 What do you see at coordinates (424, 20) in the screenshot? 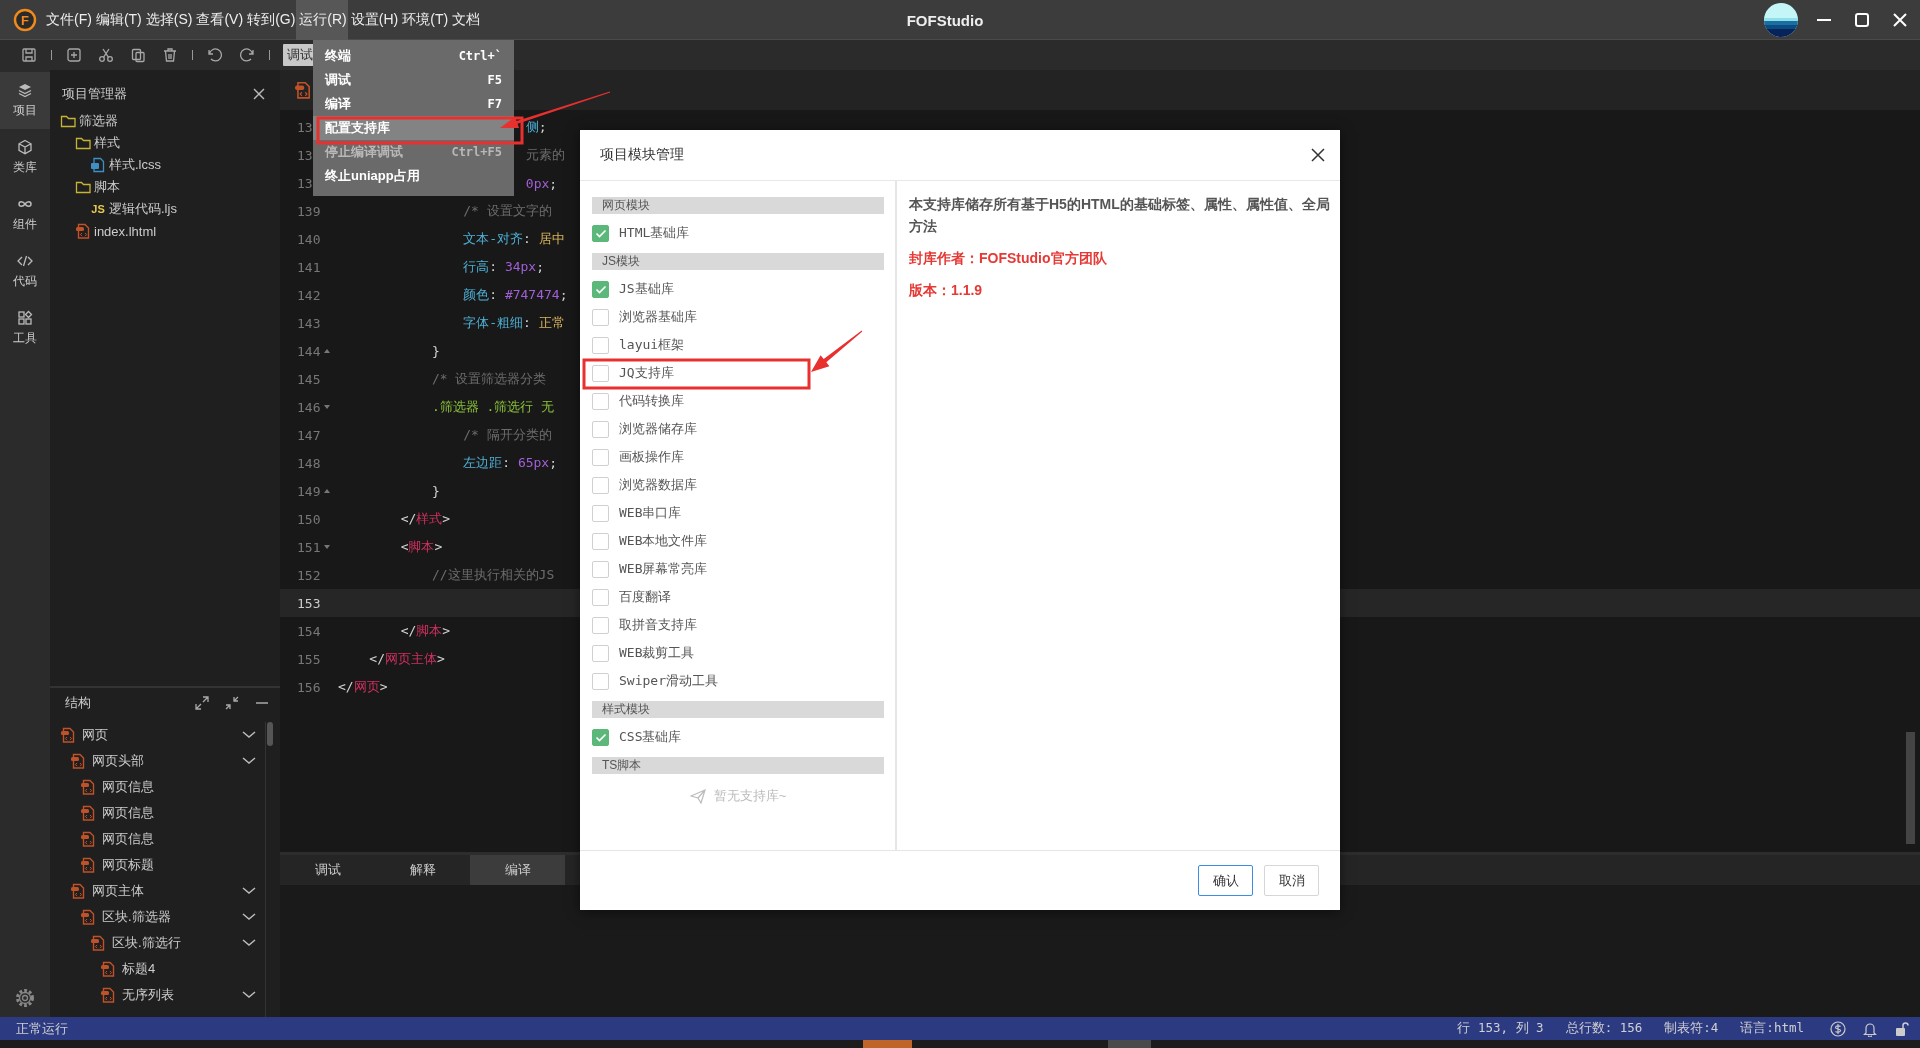
I see `menu-item: 环境(T)` at bounding box center [424, 20].